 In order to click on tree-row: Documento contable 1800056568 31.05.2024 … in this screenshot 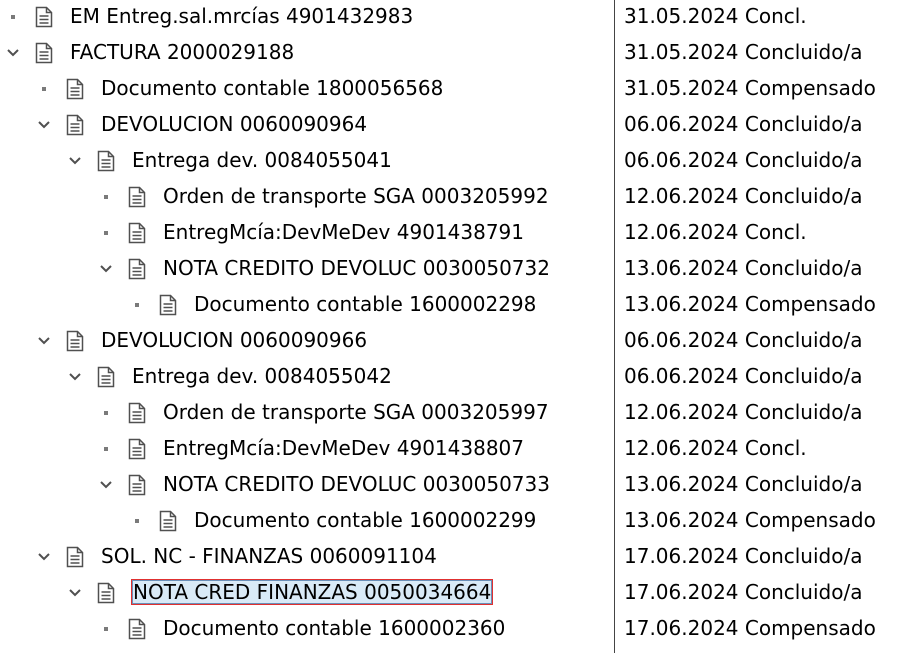, I will do `click(454, 90)`.